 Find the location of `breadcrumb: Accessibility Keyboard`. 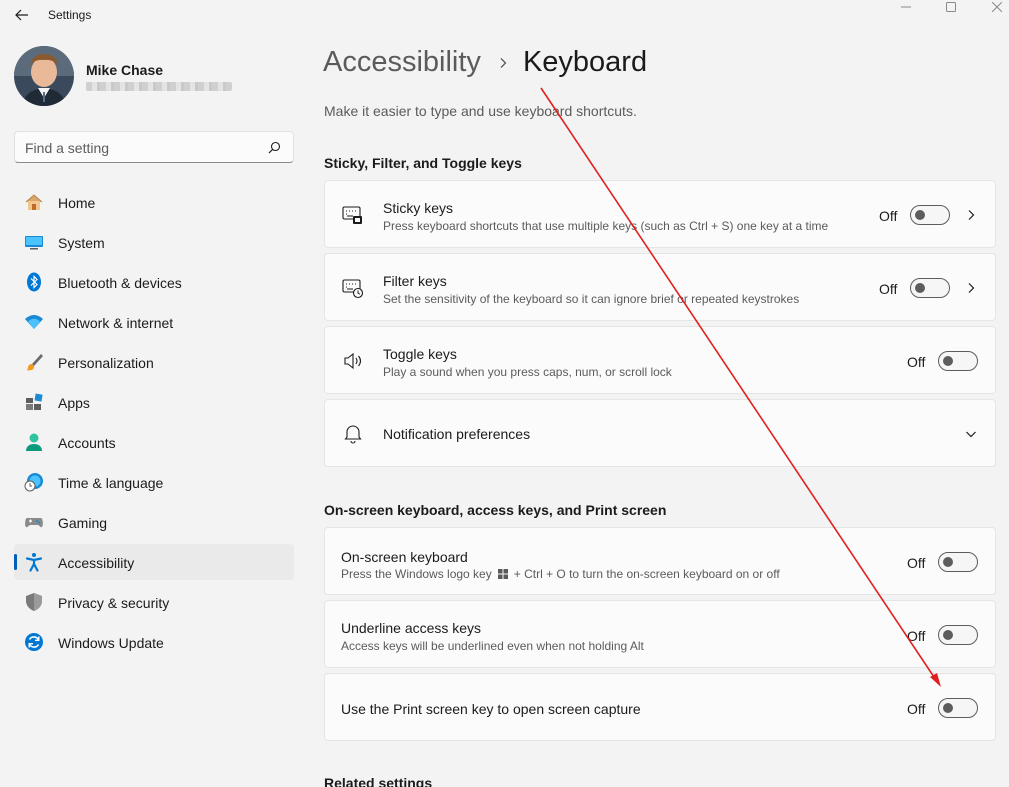

breadcrumb: Accessibility Keyboard is located at coordinates (485, 62).